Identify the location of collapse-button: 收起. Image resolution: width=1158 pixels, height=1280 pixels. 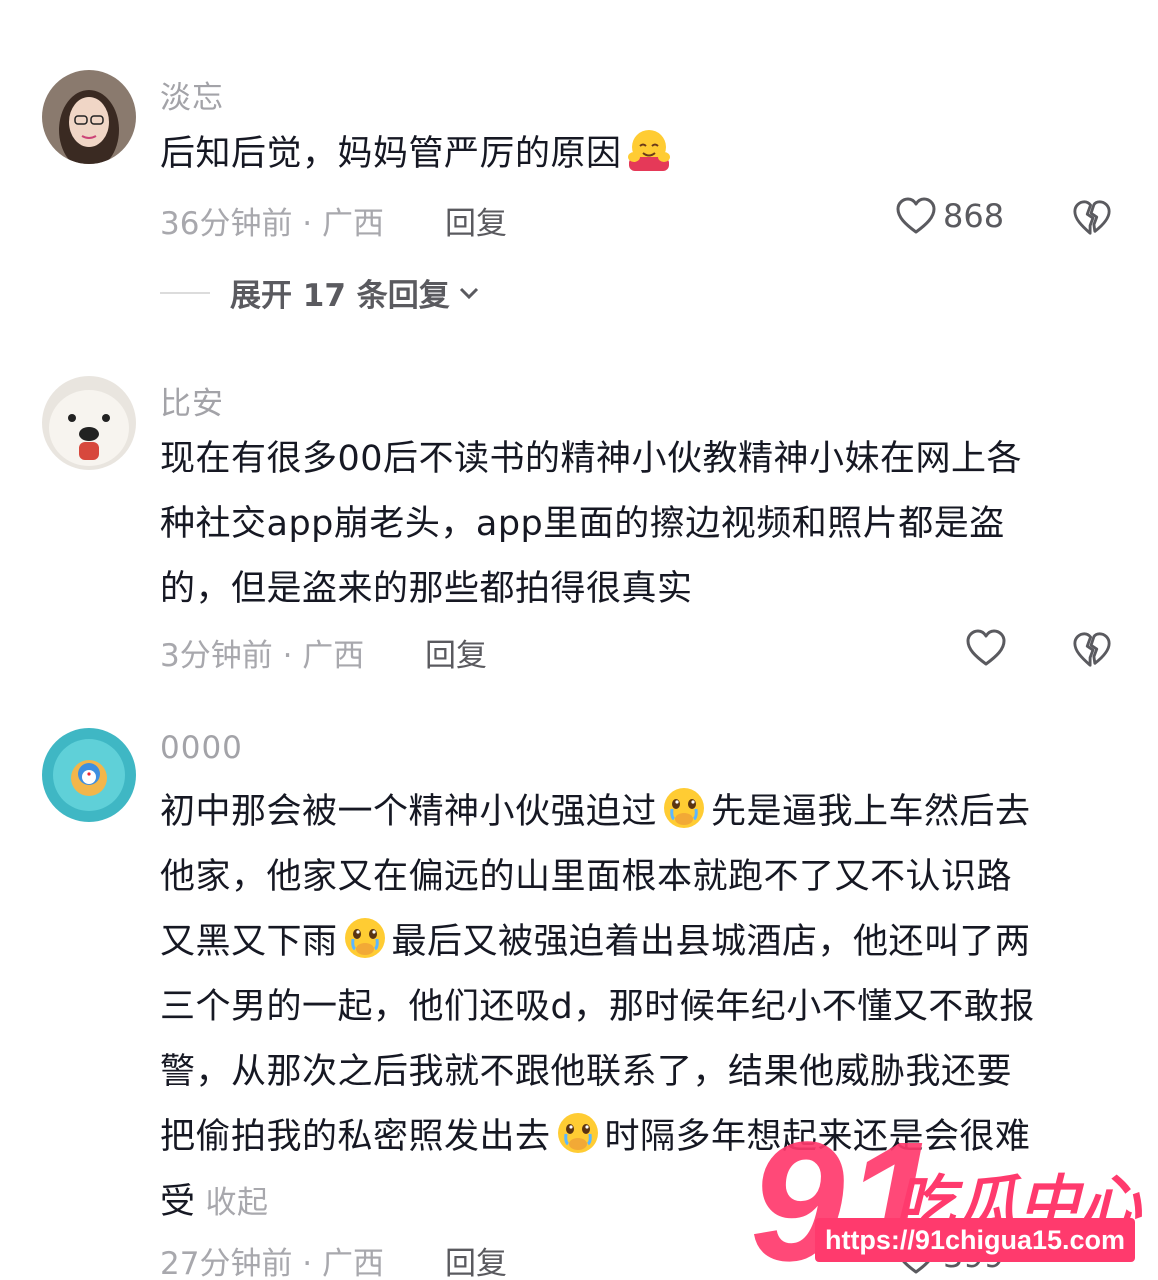
(237, 1203).